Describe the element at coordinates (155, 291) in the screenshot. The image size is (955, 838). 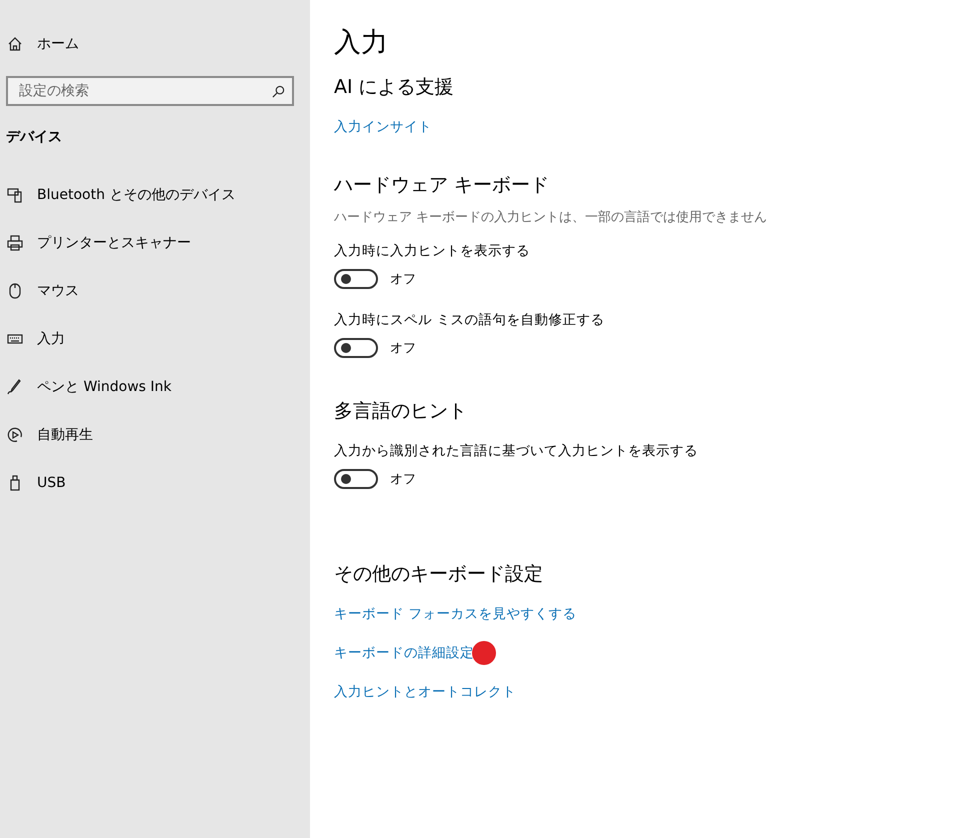
I see `sidebar-item: マウス` at that location.